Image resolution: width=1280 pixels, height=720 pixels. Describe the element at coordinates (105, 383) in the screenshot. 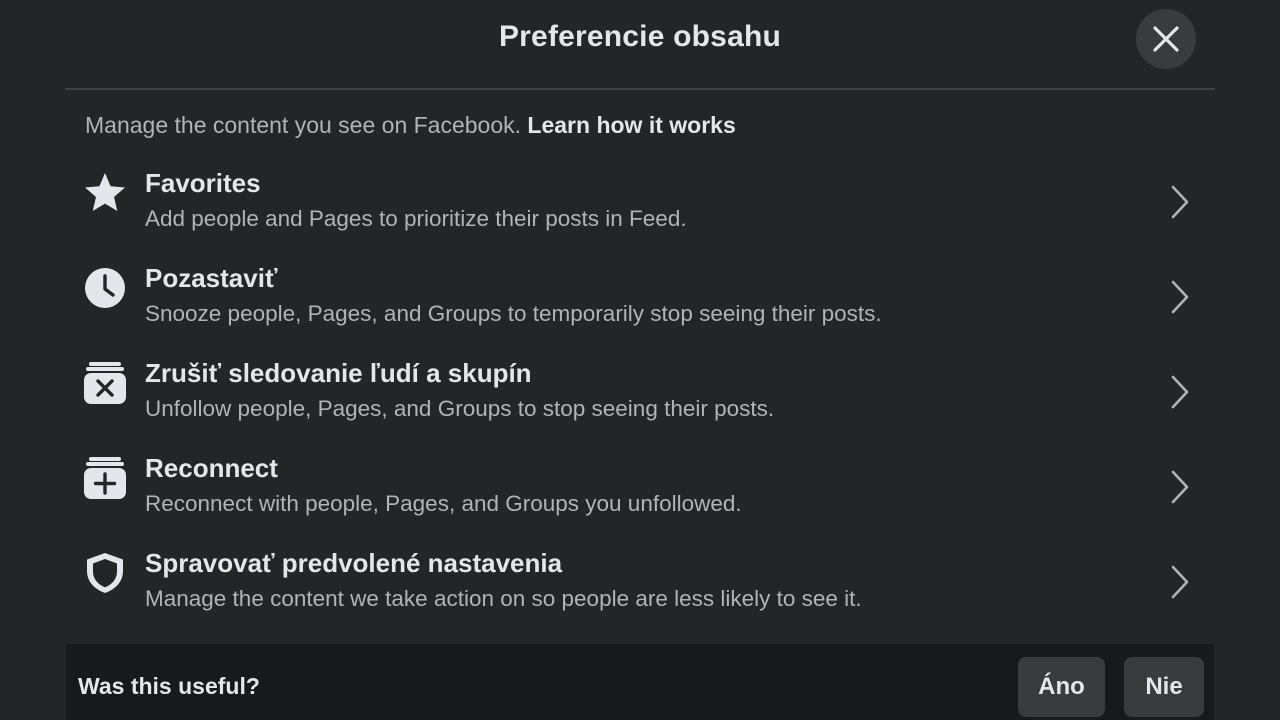

I see `unfollow-icon` at that location.